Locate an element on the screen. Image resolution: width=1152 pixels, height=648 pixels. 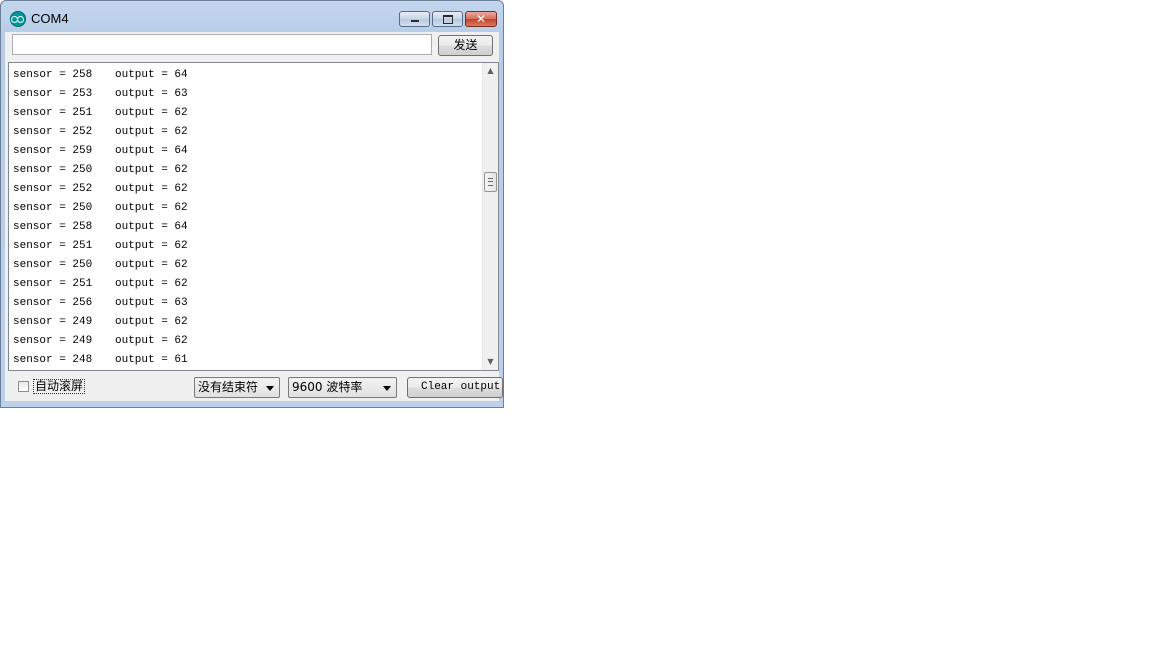
bottom-toolbar: 自动滚屏 没有结束符 9600 波特率 Clear output is located at coordinates (254, 387).